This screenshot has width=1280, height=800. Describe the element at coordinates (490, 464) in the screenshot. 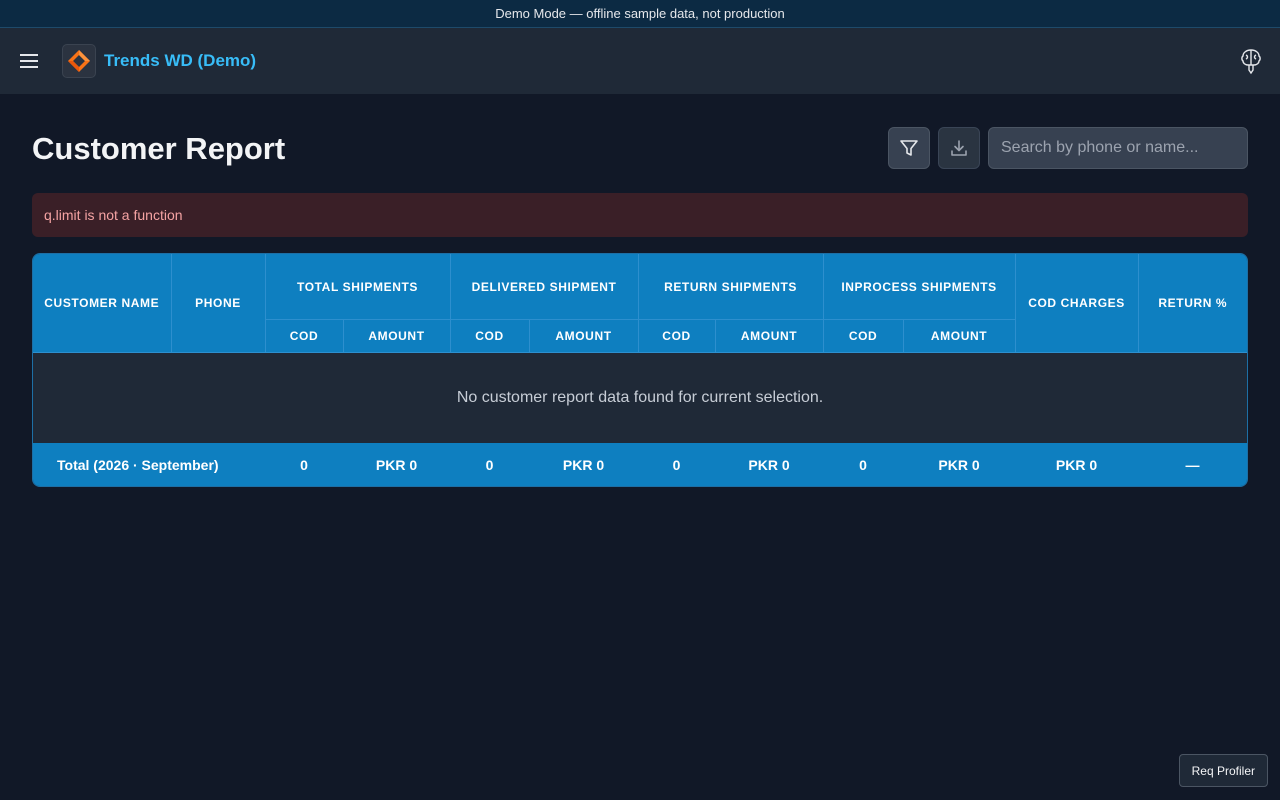

I see `total-delivered-cod: 0` at that location.